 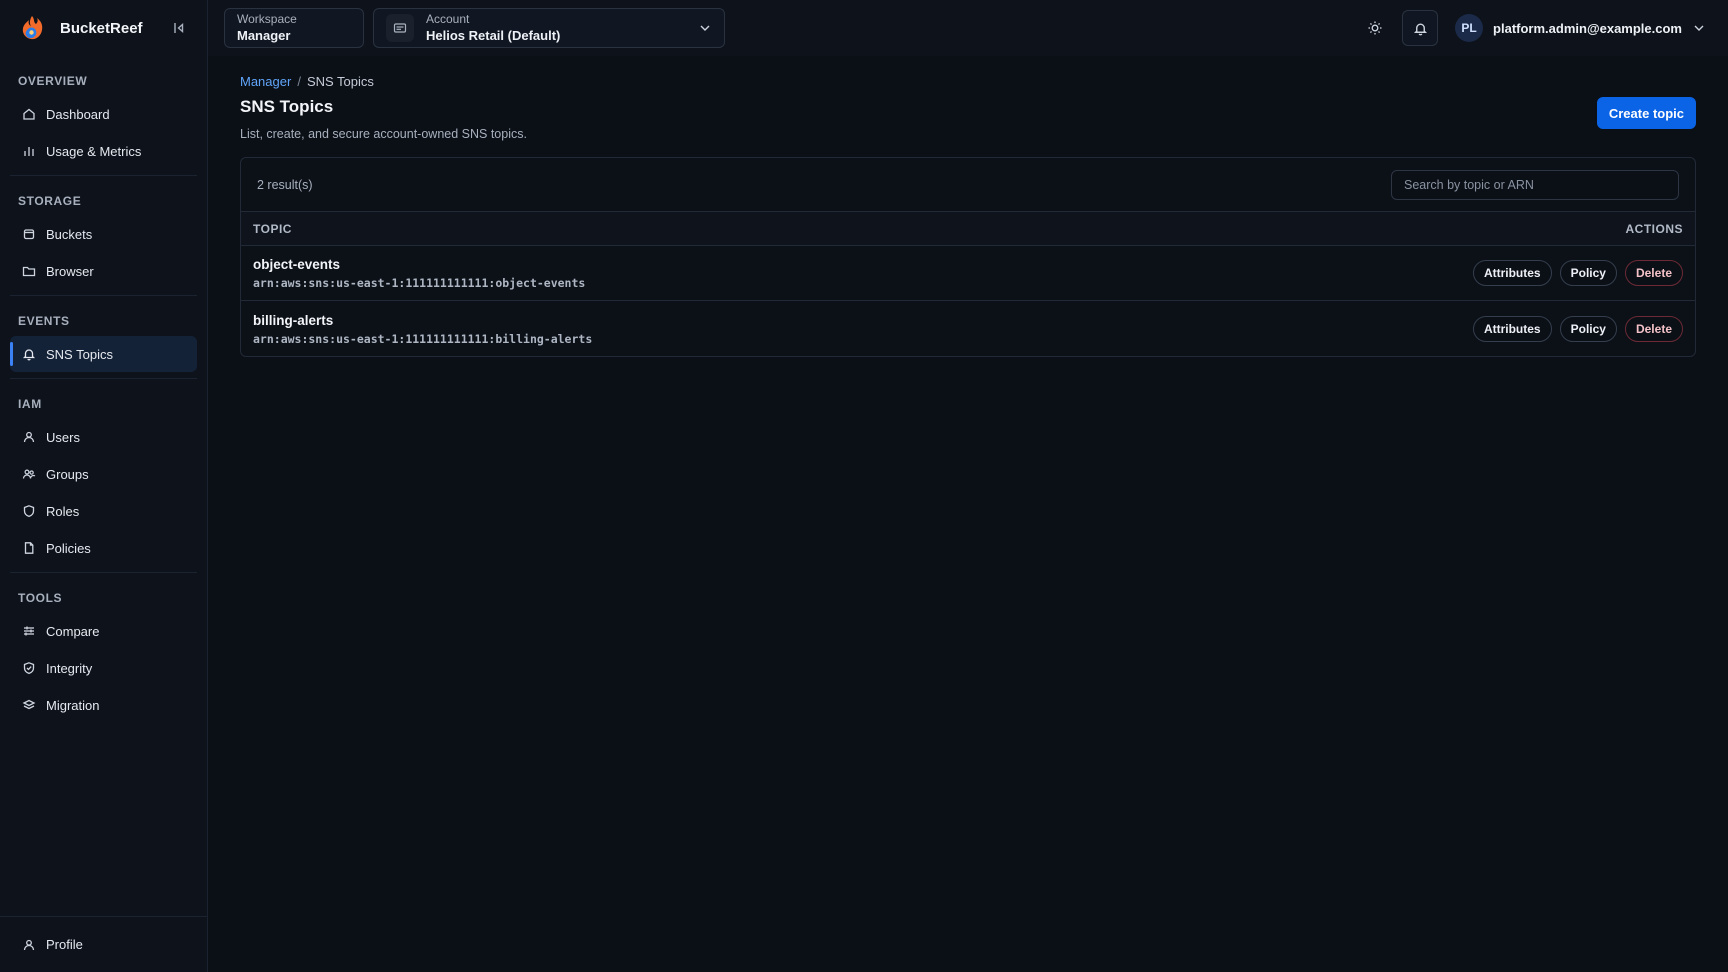 What do you see at coordinates (30, 404) in the screenshot?
I see `nav-section-title: IAM` at bounding box center [30, 404].